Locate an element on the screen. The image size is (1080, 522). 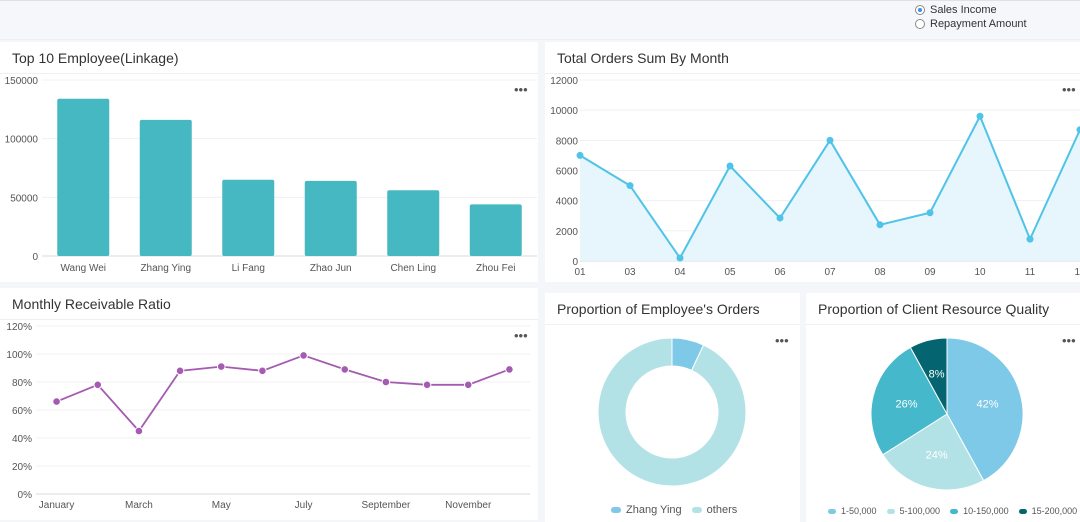
legend-item-zhang-ying: Zhang Ying is located at coordinates (646, 510).